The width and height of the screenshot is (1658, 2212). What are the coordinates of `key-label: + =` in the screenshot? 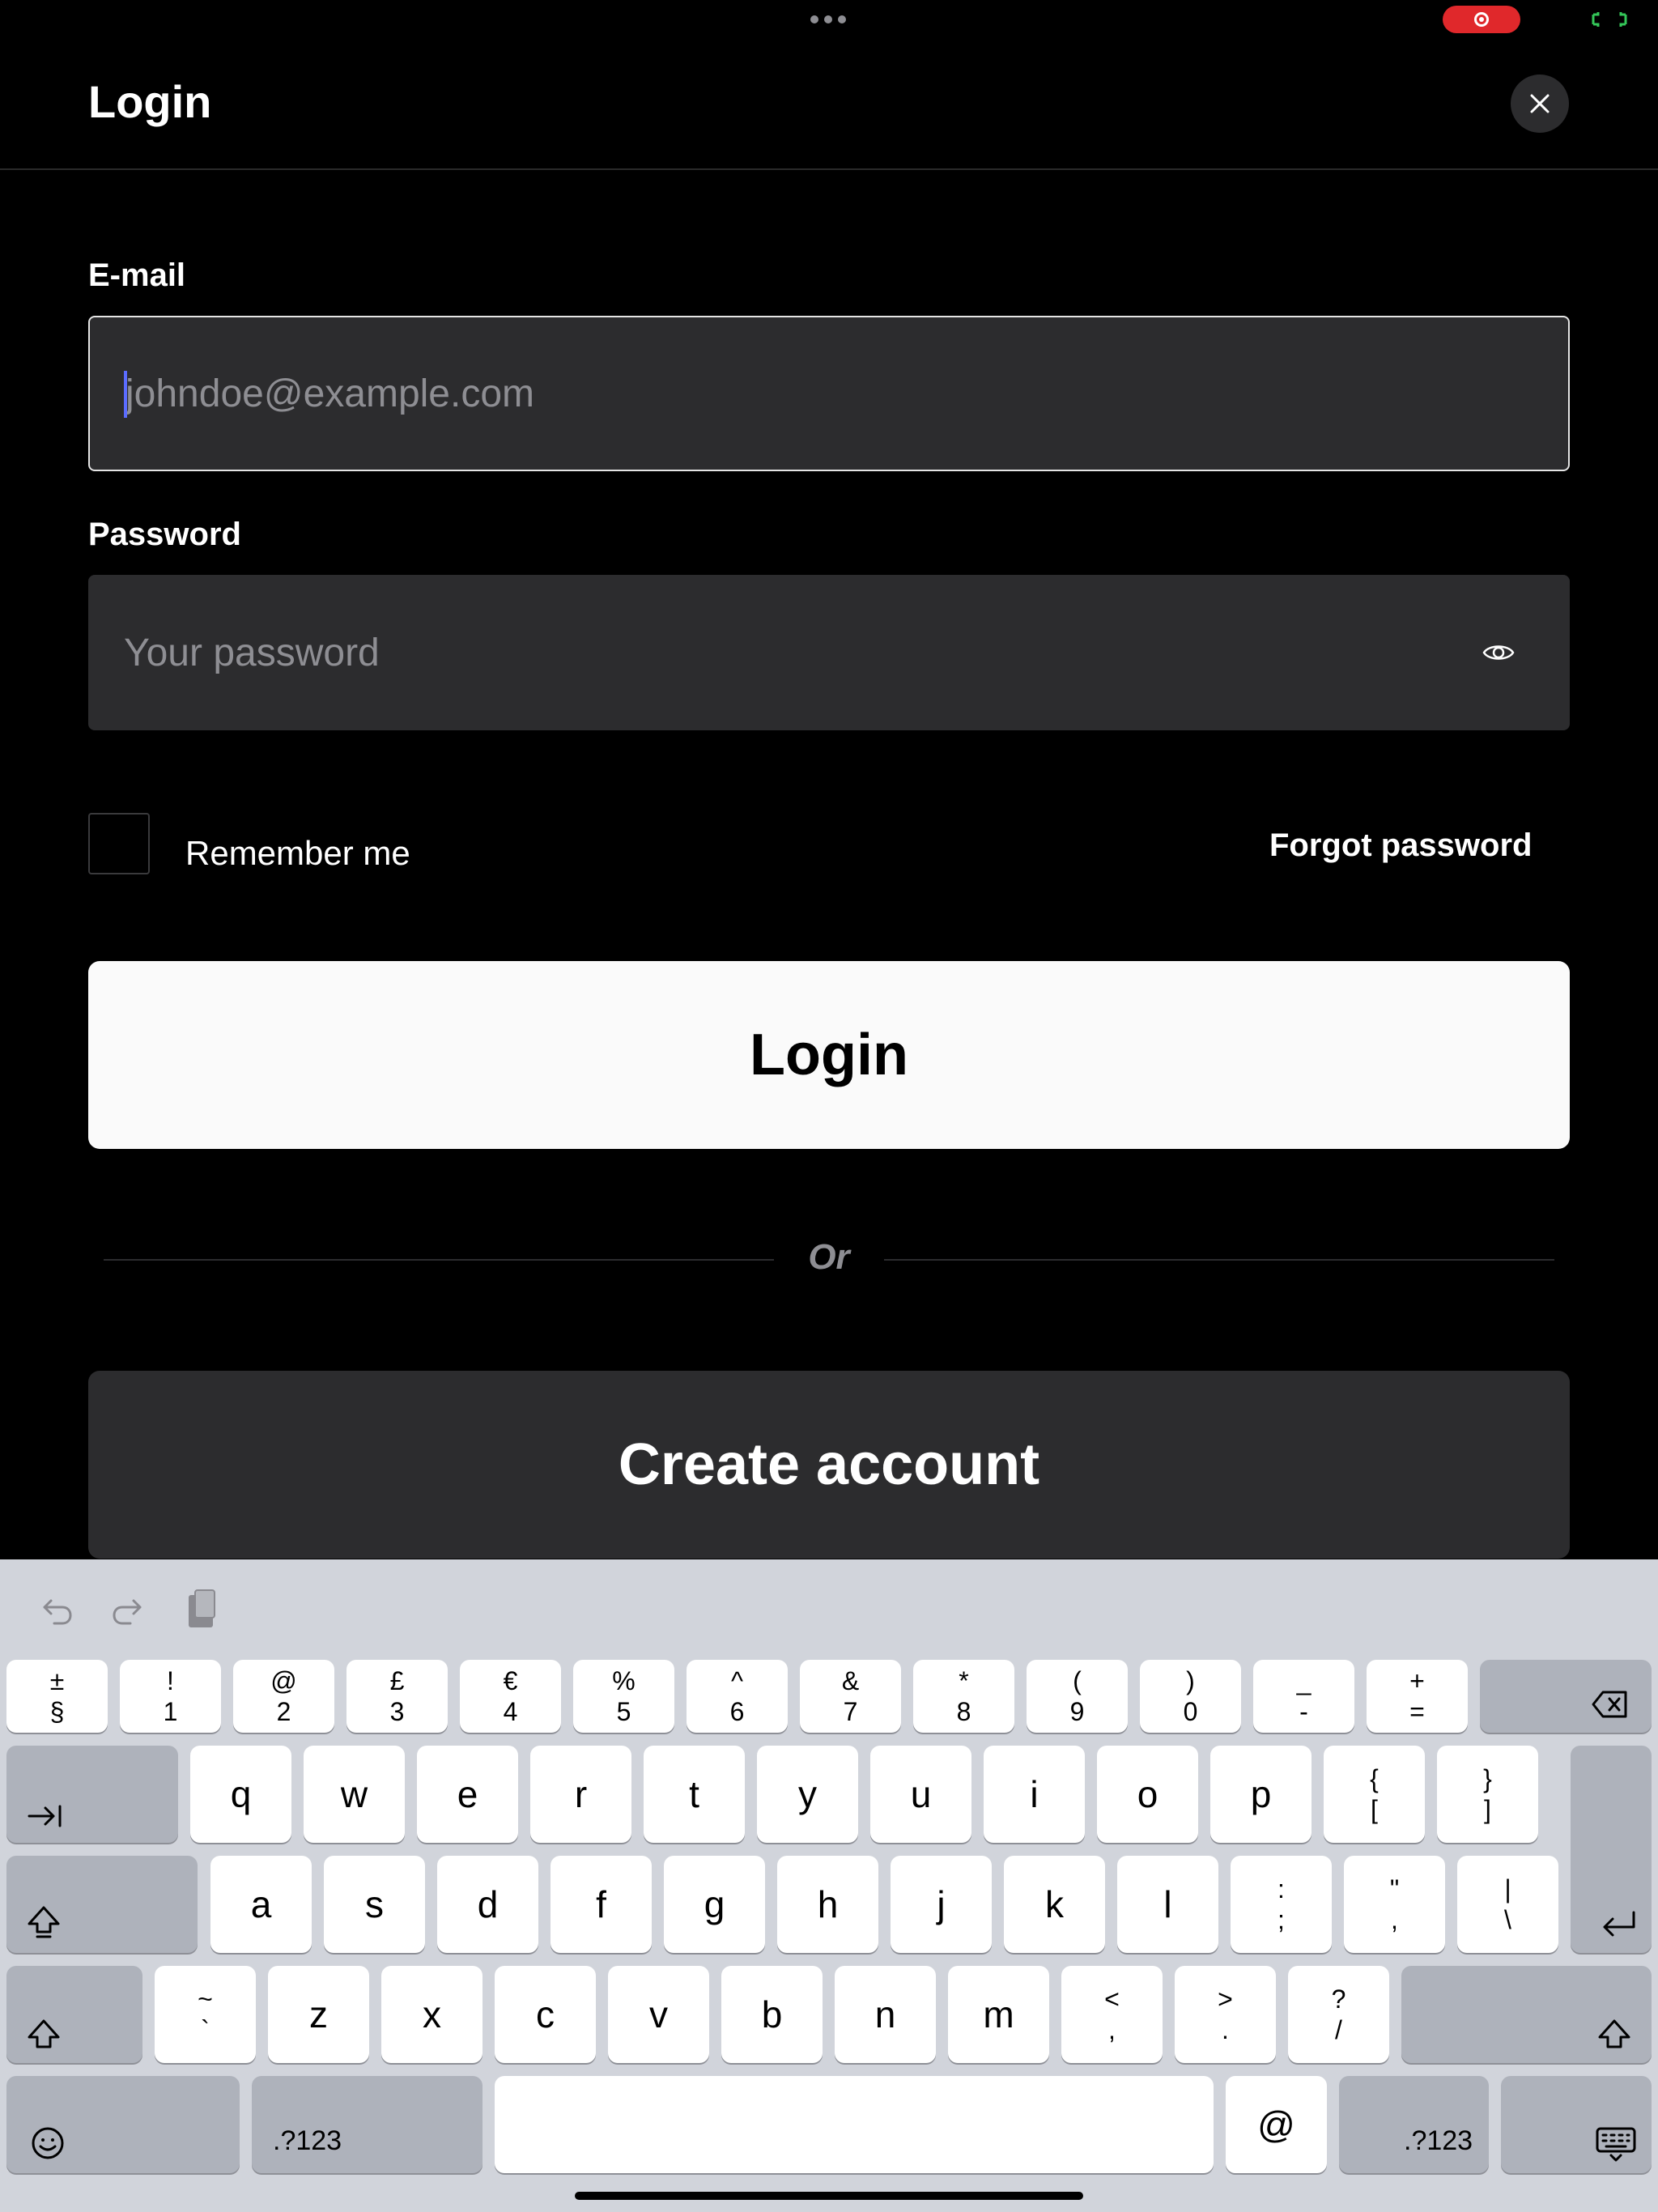 It's located at (1417, 1696).